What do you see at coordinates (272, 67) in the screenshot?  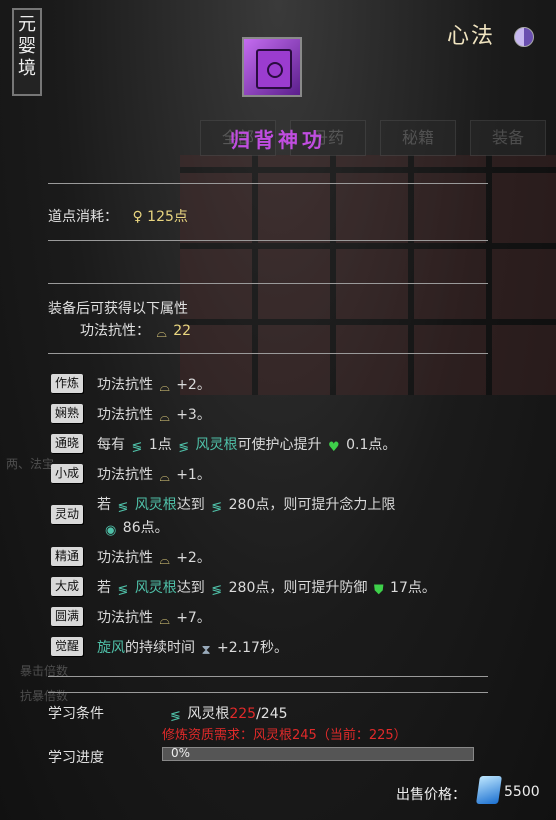 I see `purple-book-icon` at bounding box center [272, 67].